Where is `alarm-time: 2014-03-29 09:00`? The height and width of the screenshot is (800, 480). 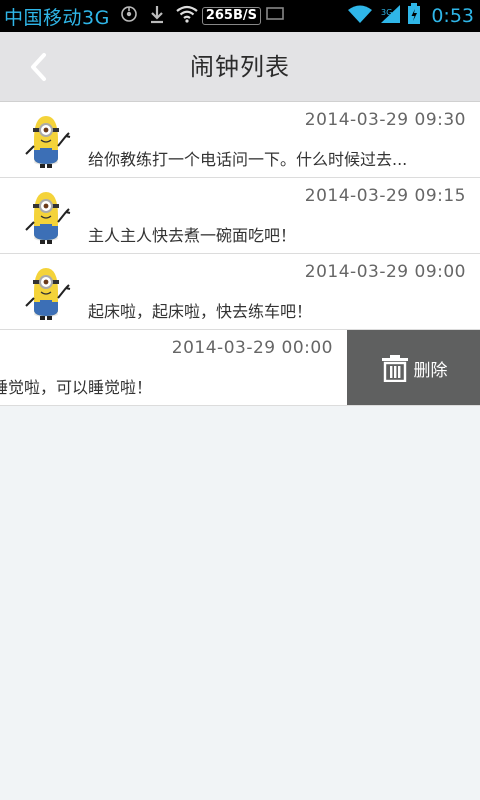
alarm-time: 2014-03-29 09:00 is located at coordinates (385, 272).